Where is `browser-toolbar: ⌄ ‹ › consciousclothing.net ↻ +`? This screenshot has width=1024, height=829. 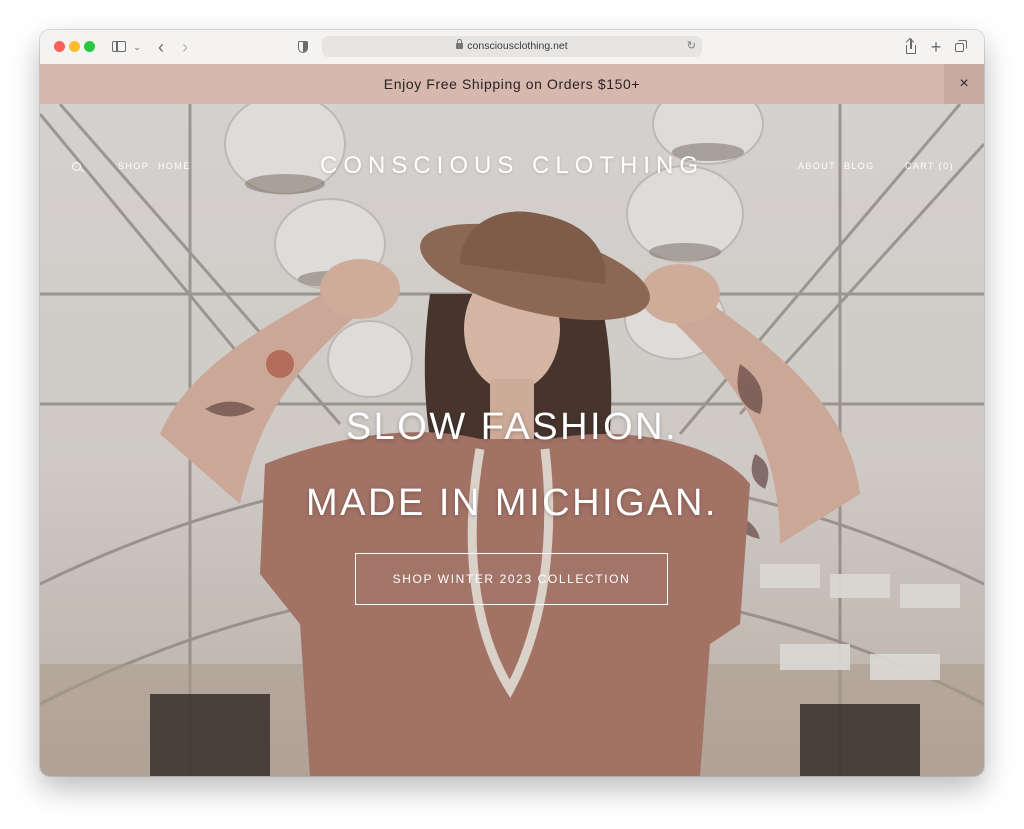
browser-toolbar: ⌄ ‹ › consciousclothing.net ↻ + is located at coordinates (512, 47).